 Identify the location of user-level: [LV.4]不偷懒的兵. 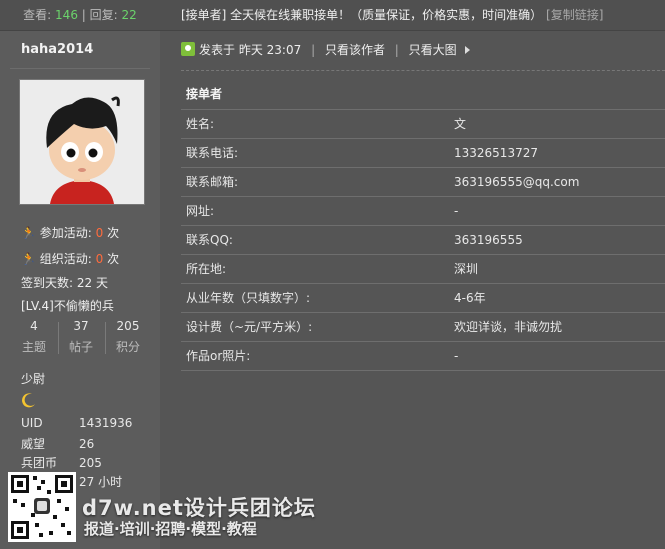
(67, 305).